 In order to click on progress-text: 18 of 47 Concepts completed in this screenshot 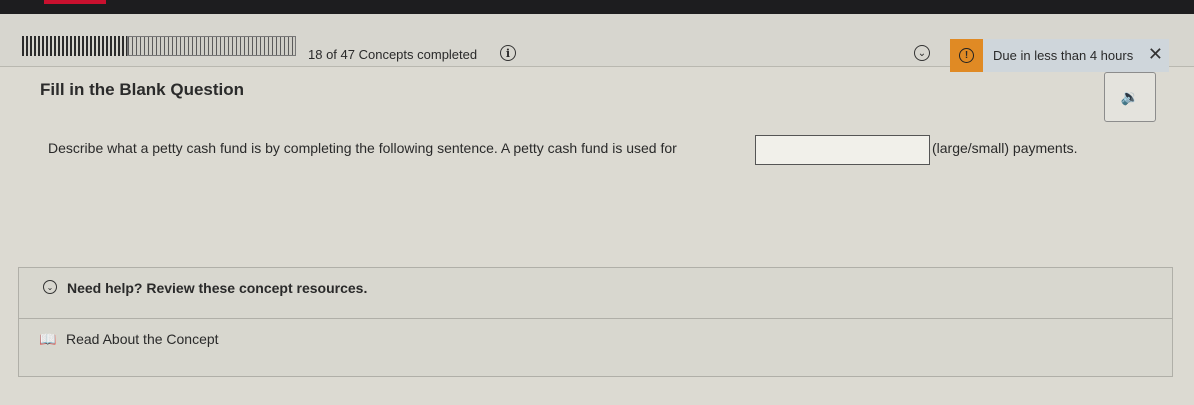, I will do `click(393, 54)`.